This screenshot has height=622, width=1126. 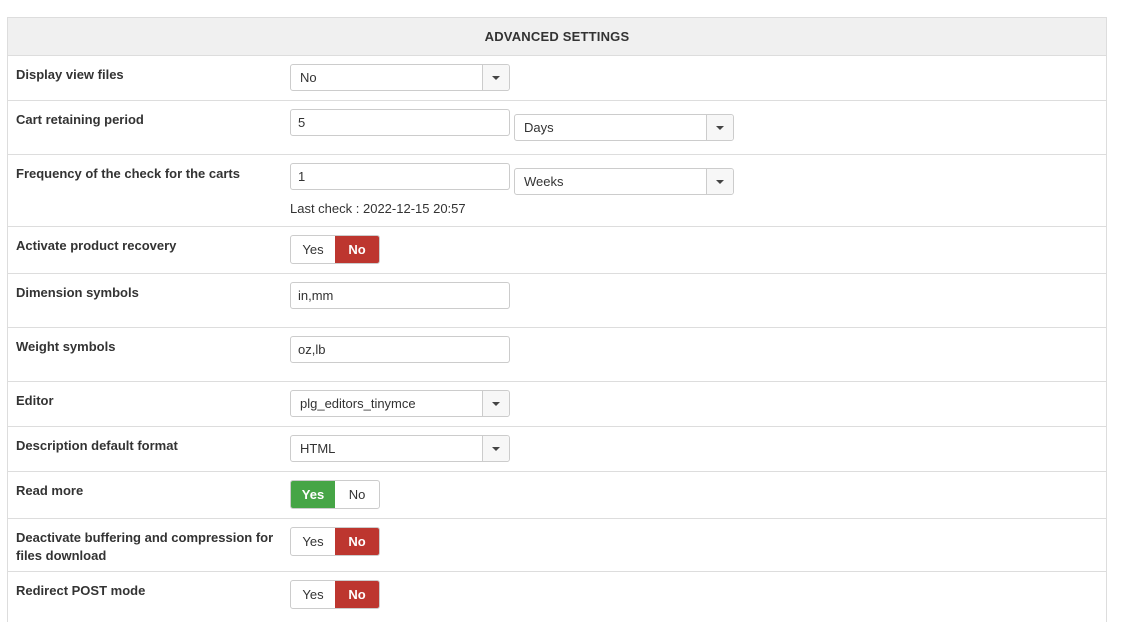 What do you see at coordinates (318, 448) in the screenshot?
I see `description-format-value: HTML` at bounding box center [318, 448].